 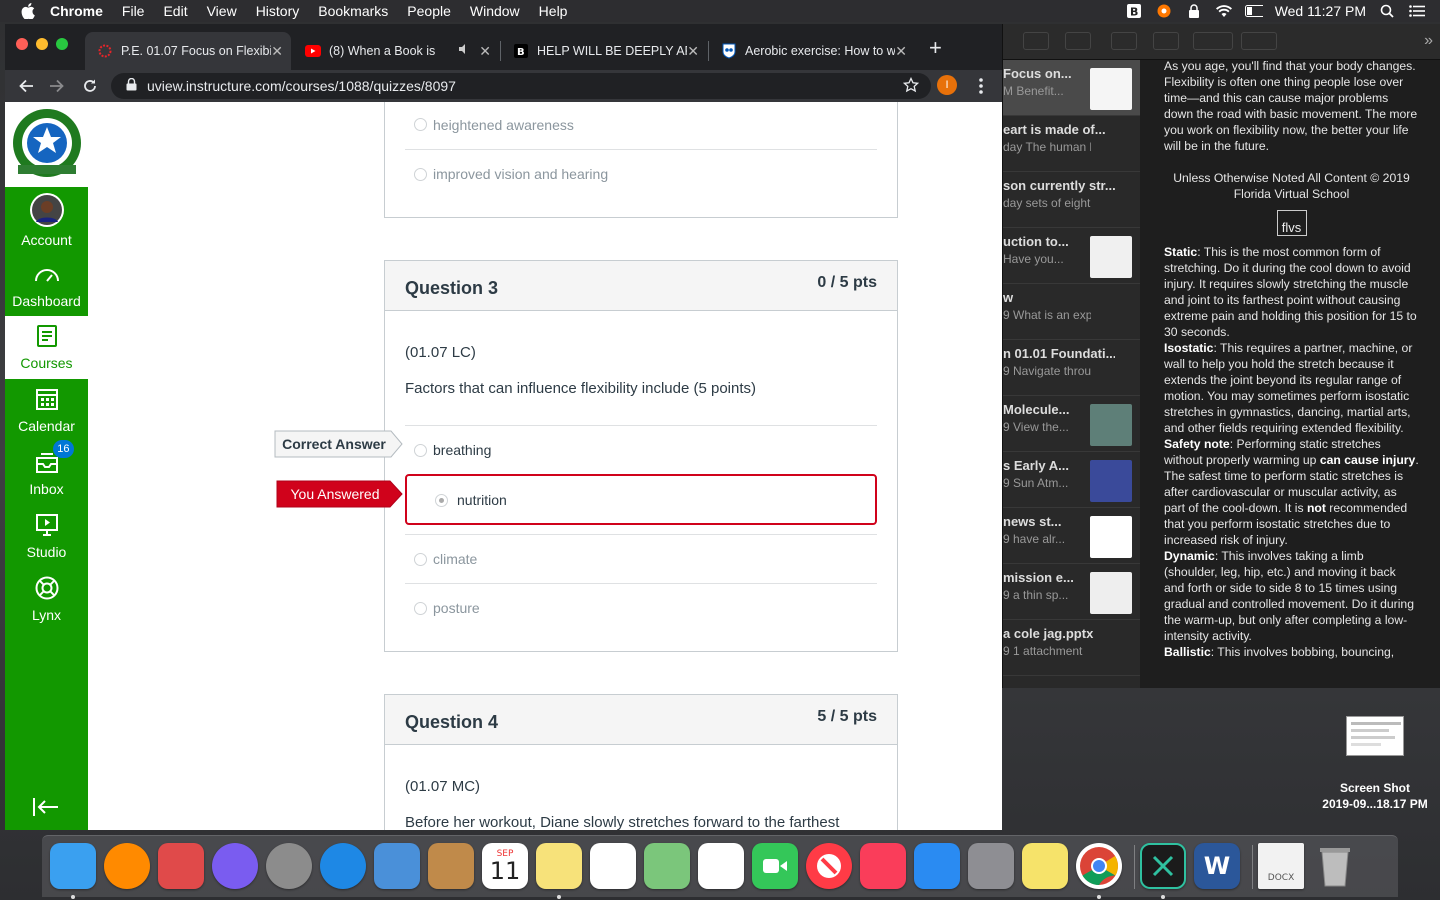 What do you see at coordinates (1124, 41) in the screenshot?
I see `trash-note-icon` at bounding box center [1124, 41].